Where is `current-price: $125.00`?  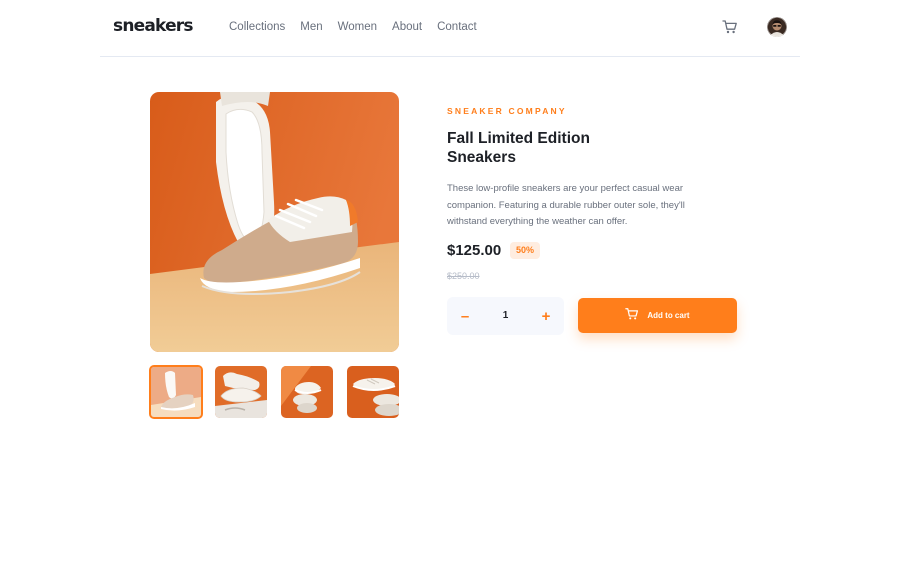
current-price: $125.00 is located at coordinates (474, 250).